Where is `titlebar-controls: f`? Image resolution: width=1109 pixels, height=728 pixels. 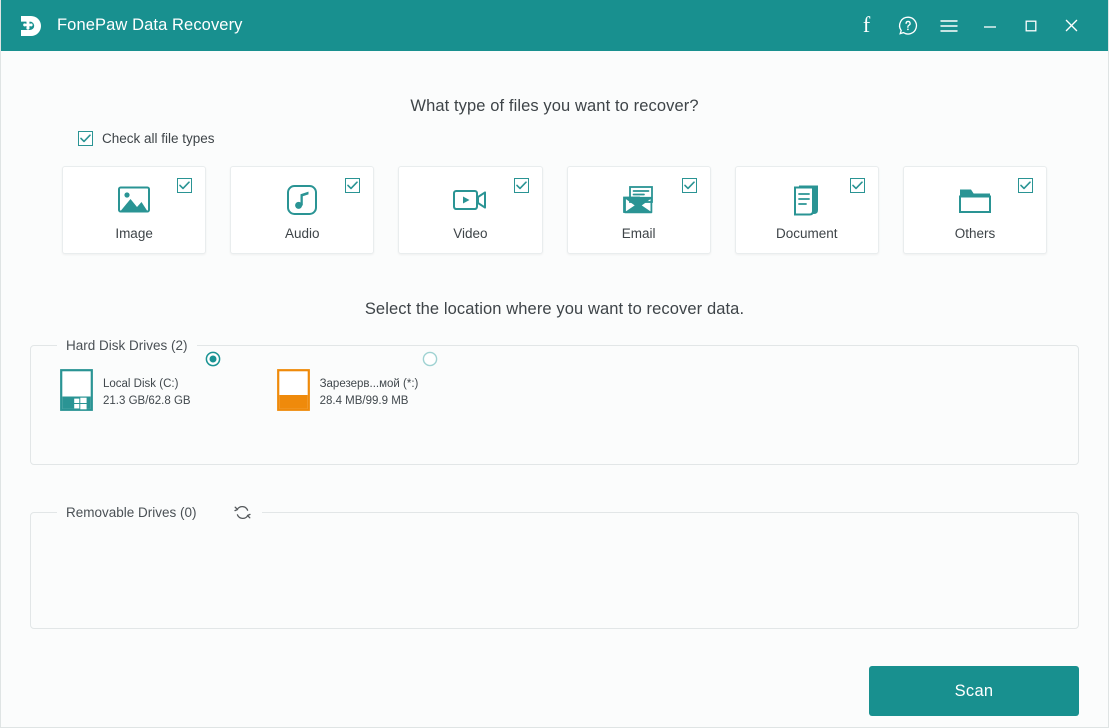
titlebar-controls: f is located at coordinates (969, 26).